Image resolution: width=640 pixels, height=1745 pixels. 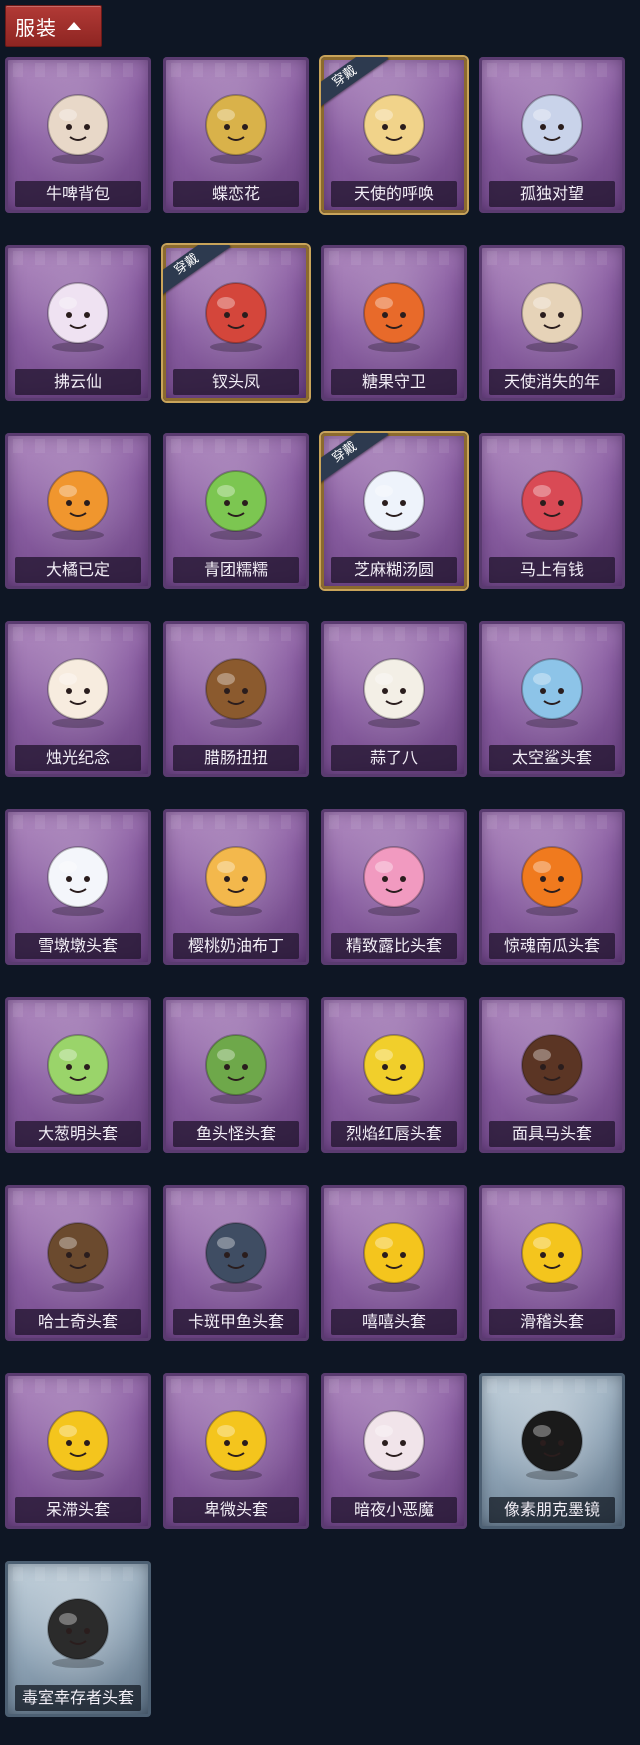 I want to click on item-label: 哈士奇头套, so click(x=78, y=1322).